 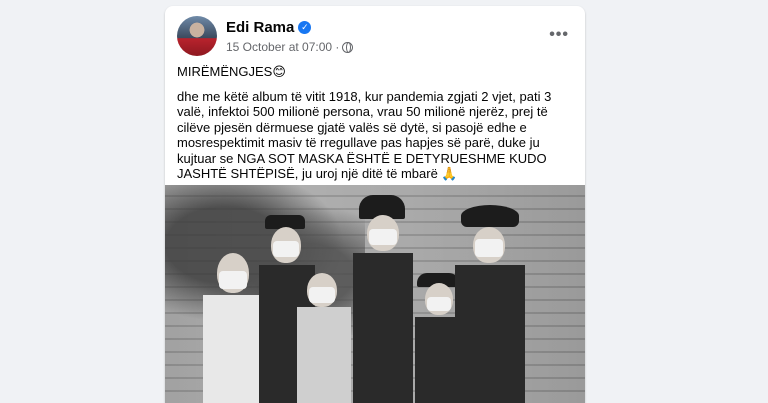 What do you see at coordinates (231, 71) in the screenshot?
I see `post-greeting: MIRËMËNGJES😊` at bounding box center [231, 71].